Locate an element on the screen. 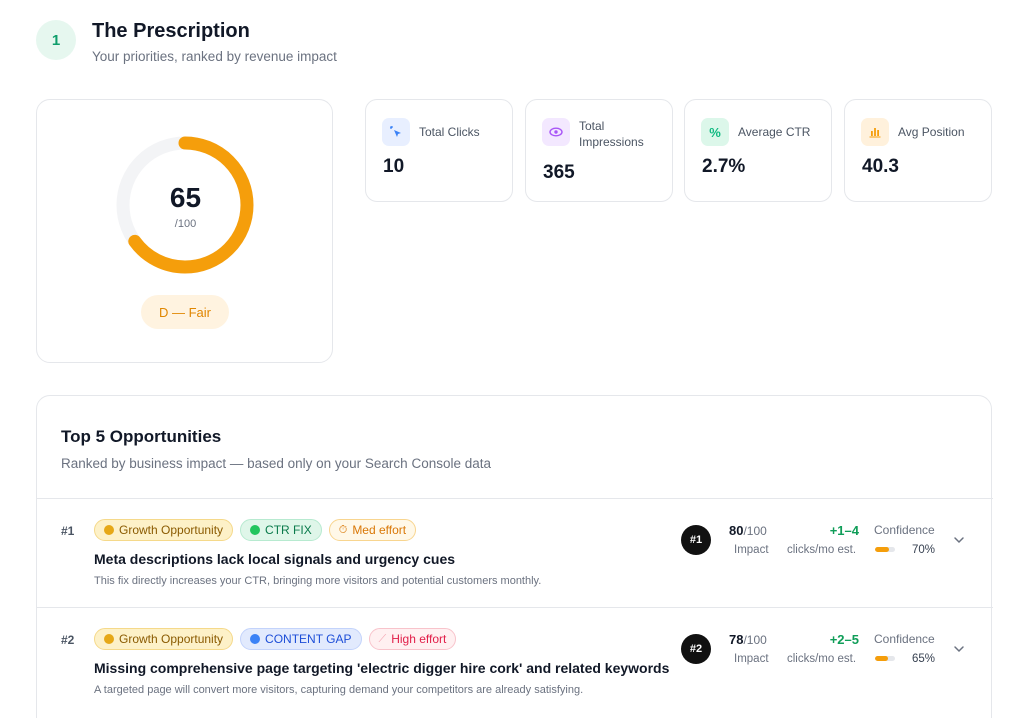 The height and width of the screenshot is (718, 1024). grade-badge: D — Fair is located at coordinates (185, 312).